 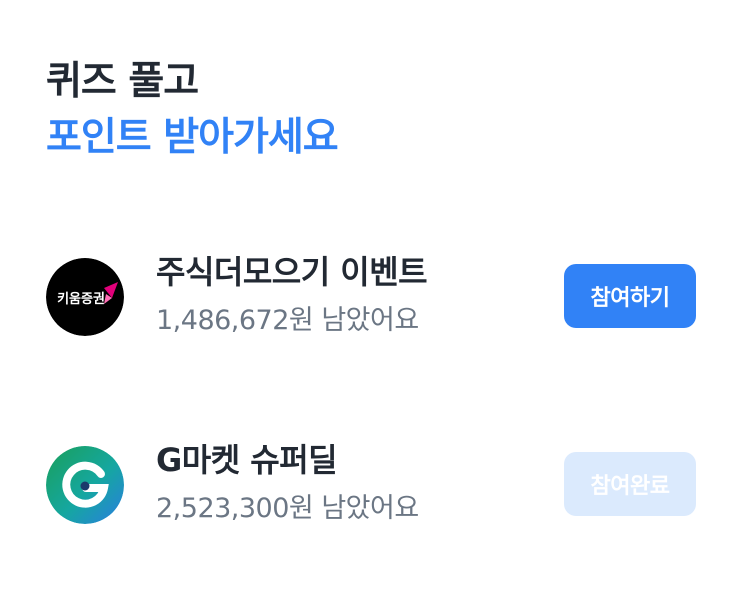 I want to click on event-title: 주식더모으기 이벤트, so click(x=292, y=272).